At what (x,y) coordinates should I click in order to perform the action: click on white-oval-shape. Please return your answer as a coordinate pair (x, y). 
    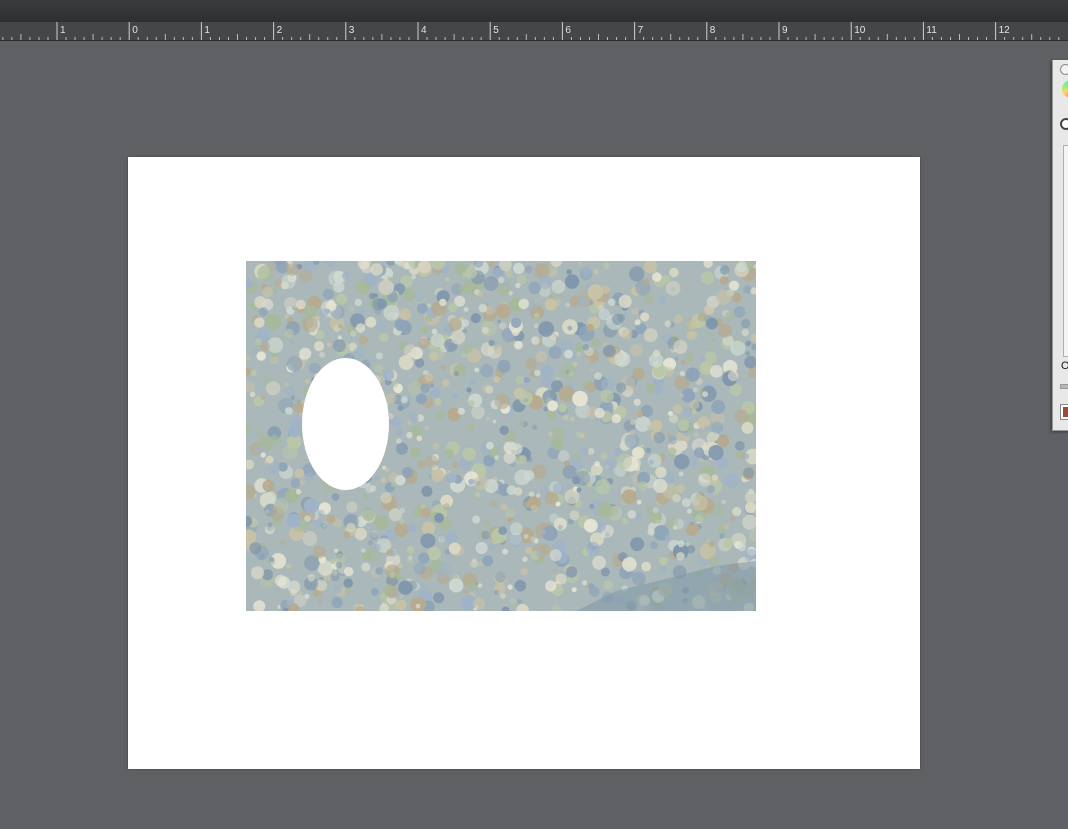
    Looking at the image, I should click on (345, 424).